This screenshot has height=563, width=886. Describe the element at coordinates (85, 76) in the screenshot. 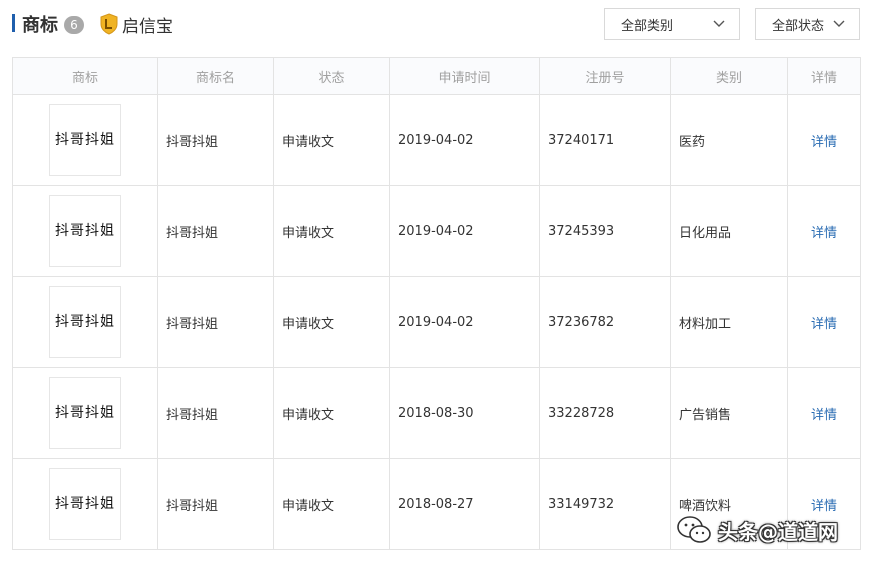

I see `column-header: 商标` at that location.